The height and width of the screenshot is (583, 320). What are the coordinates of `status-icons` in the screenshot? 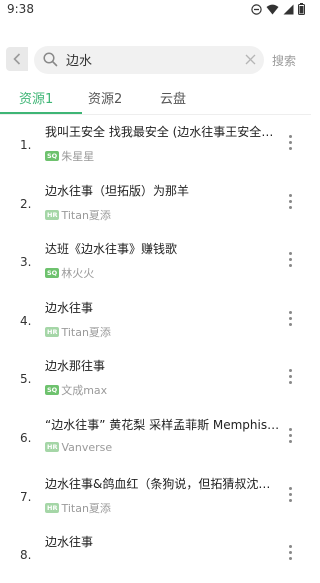 It's located at (278, 9).